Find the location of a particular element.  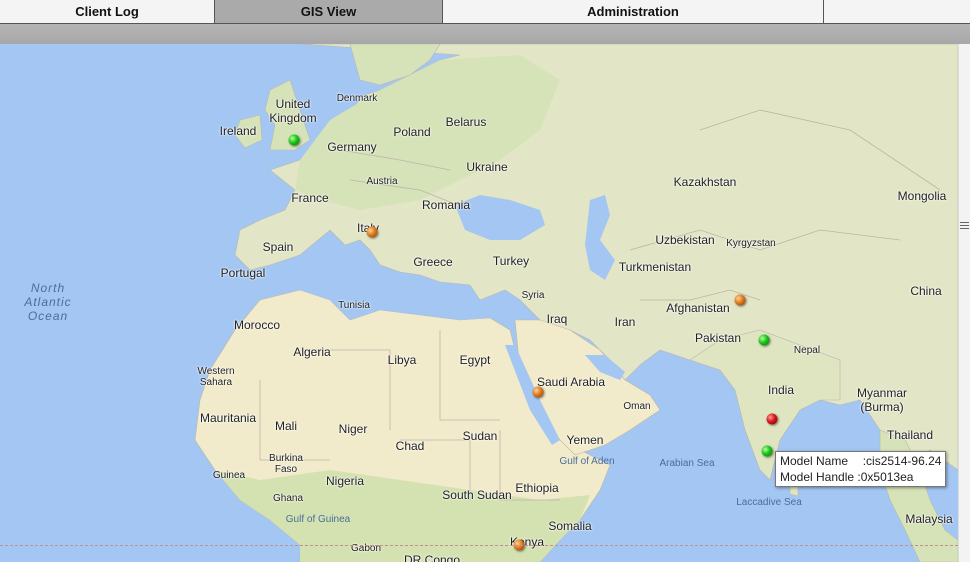

label-afghanistan: Afghanistan is located at coordinates (698, 308).